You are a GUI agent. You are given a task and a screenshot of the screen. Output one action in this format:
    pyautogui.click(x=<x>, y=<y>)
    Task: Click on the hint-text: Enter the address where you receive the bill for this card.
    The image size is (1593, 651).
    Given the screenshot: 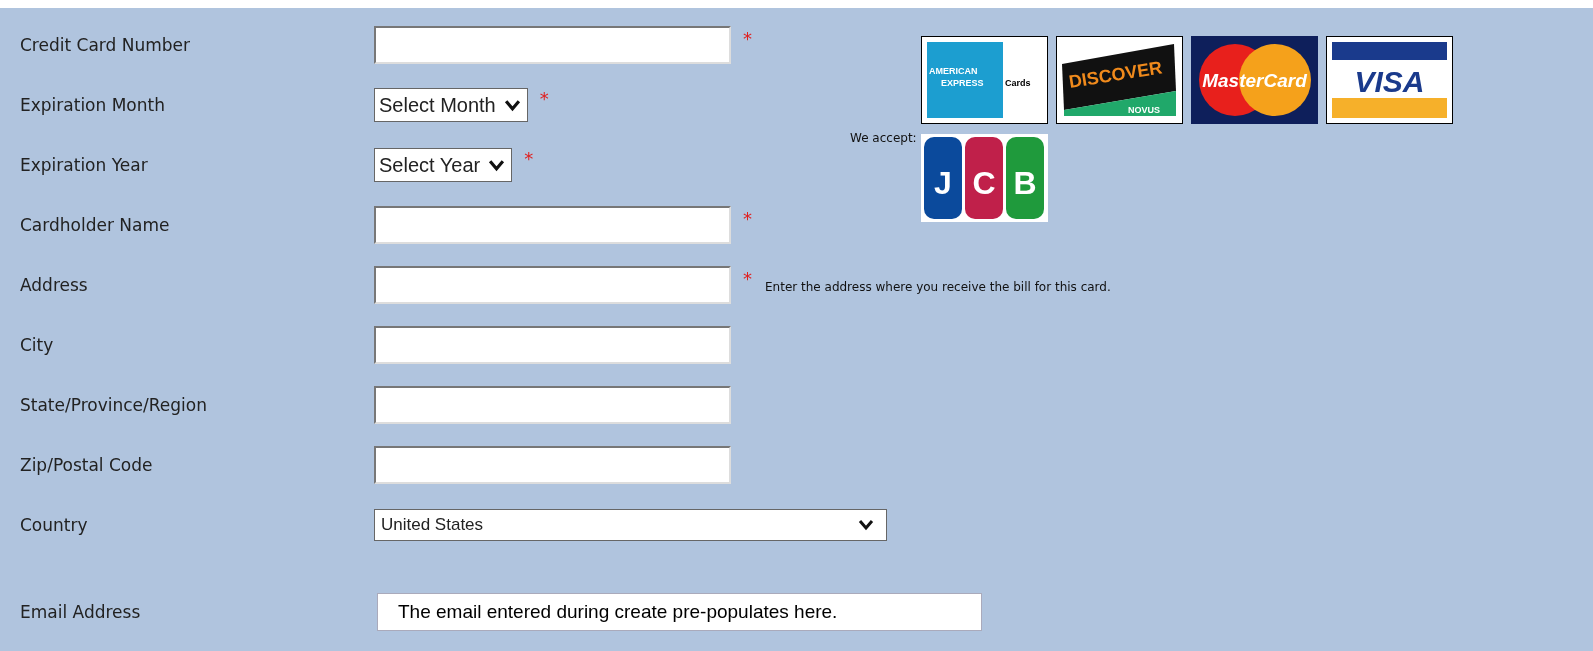 What is the action you would take?
    pyautogui.click(x=938, y=287)
    